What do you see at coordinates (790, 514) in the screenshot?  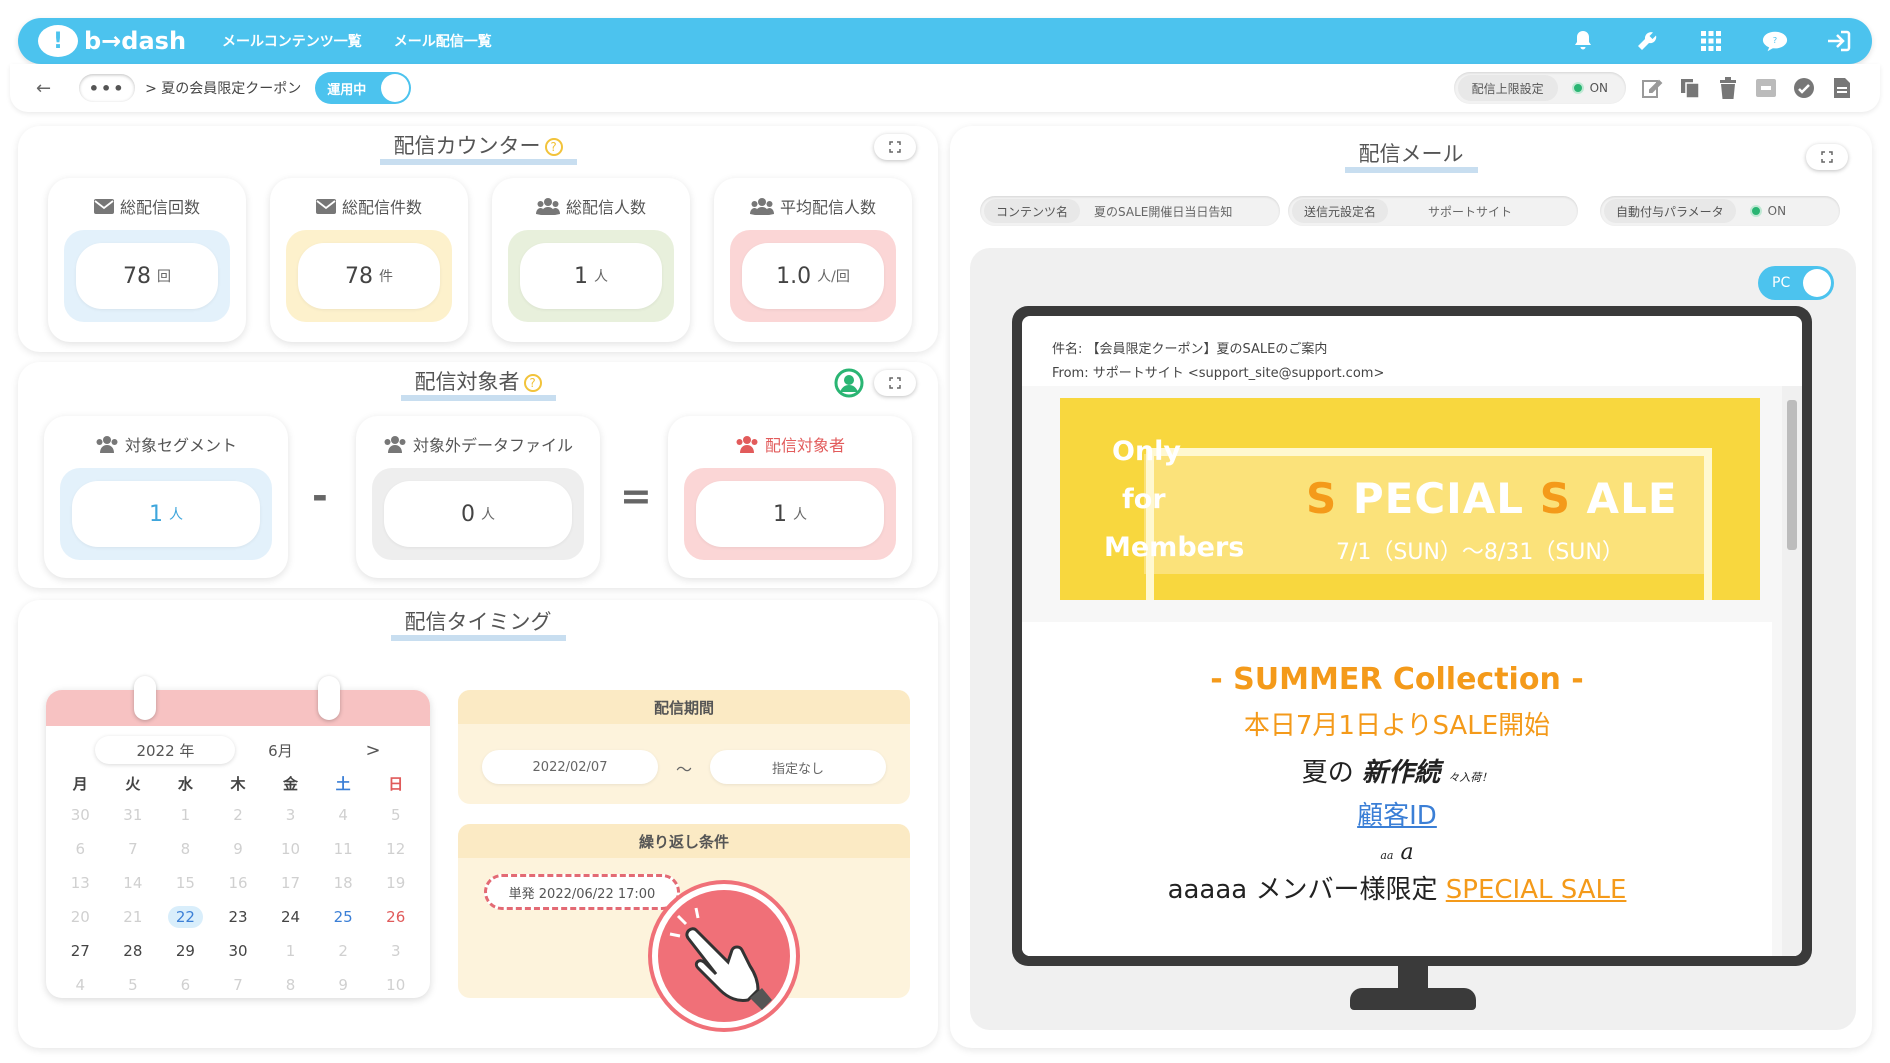 I see `card-value-well: 1人` at bounding box center [790, 514].